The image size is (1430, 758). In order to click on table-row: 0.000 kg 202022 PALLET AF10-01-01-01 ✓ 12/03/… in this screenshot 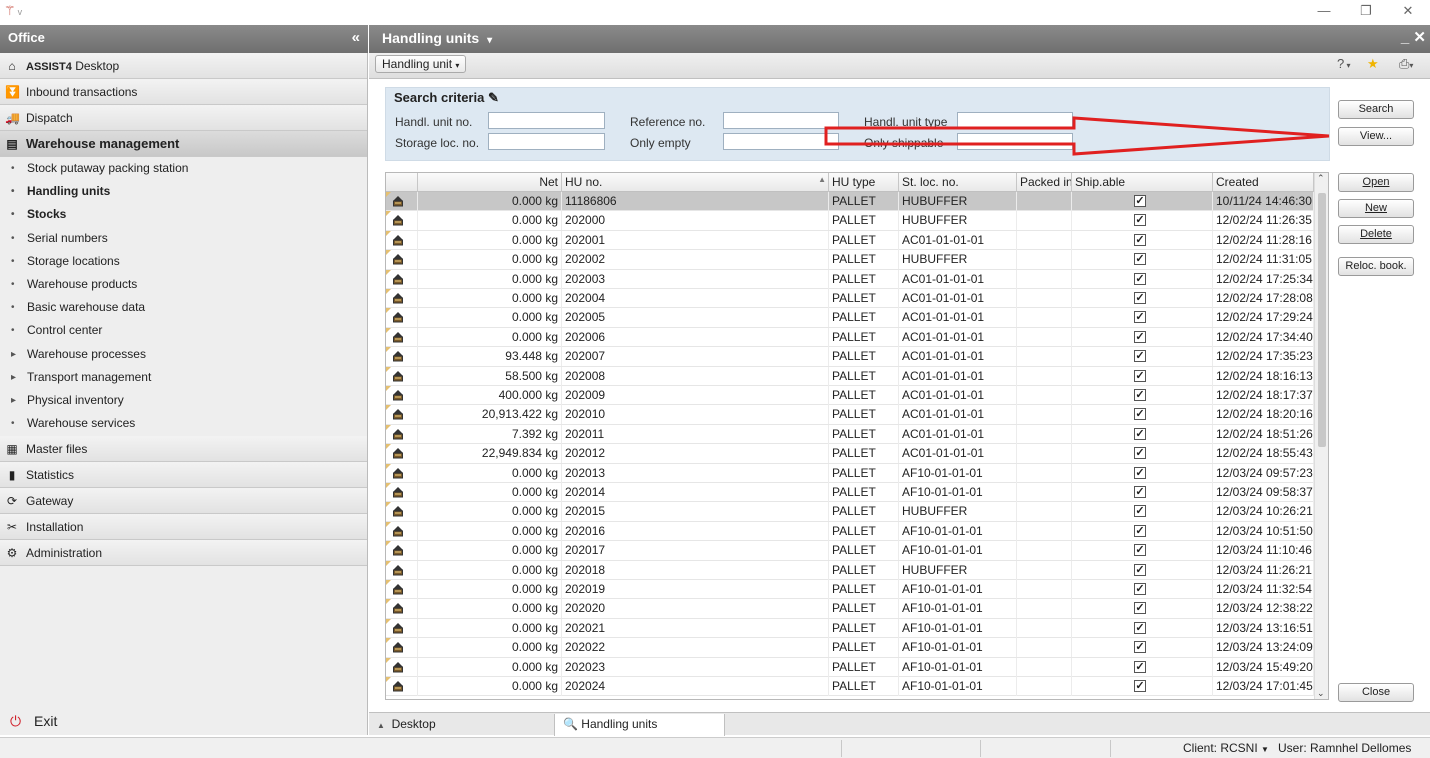, I will do `click(850, 648)`.